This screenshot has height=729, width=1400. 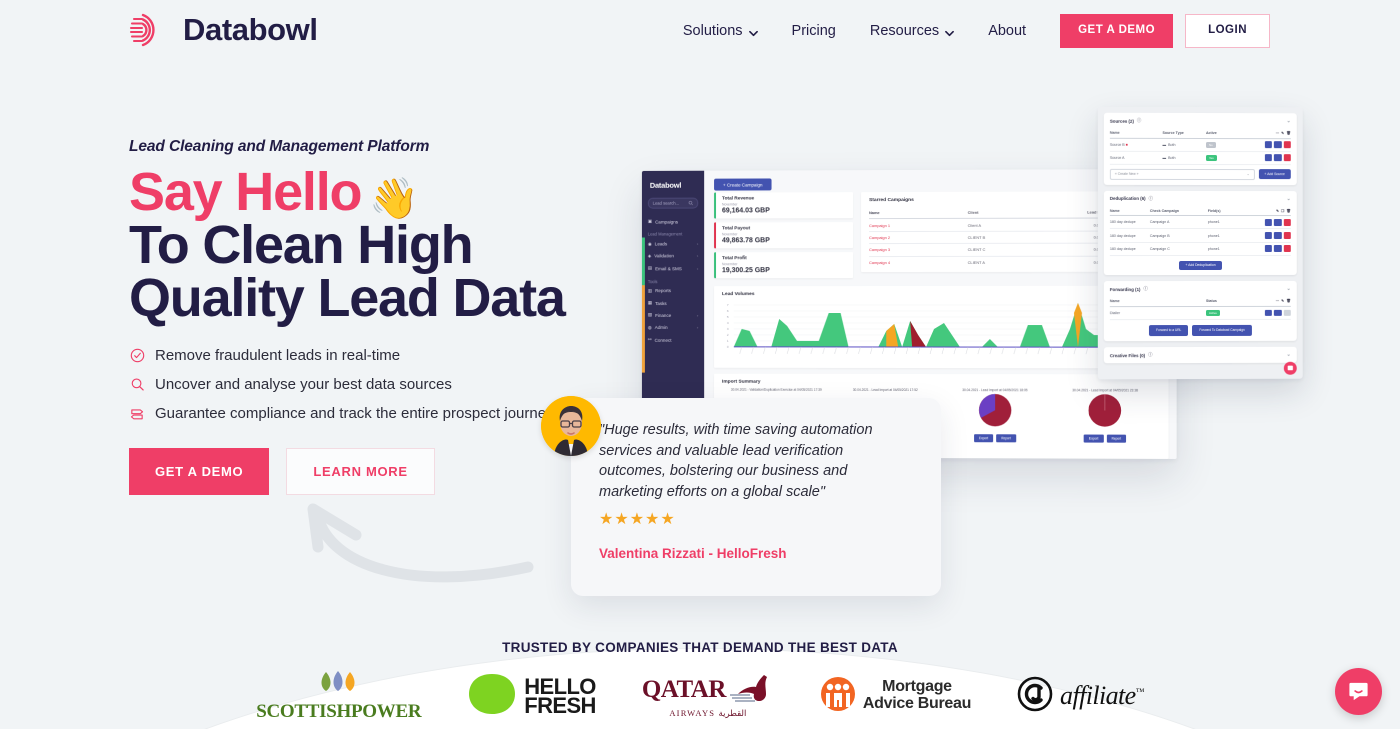 I want to click on header-get-a-demo-button: GET A DEMO, so click(x=1117, y=31).